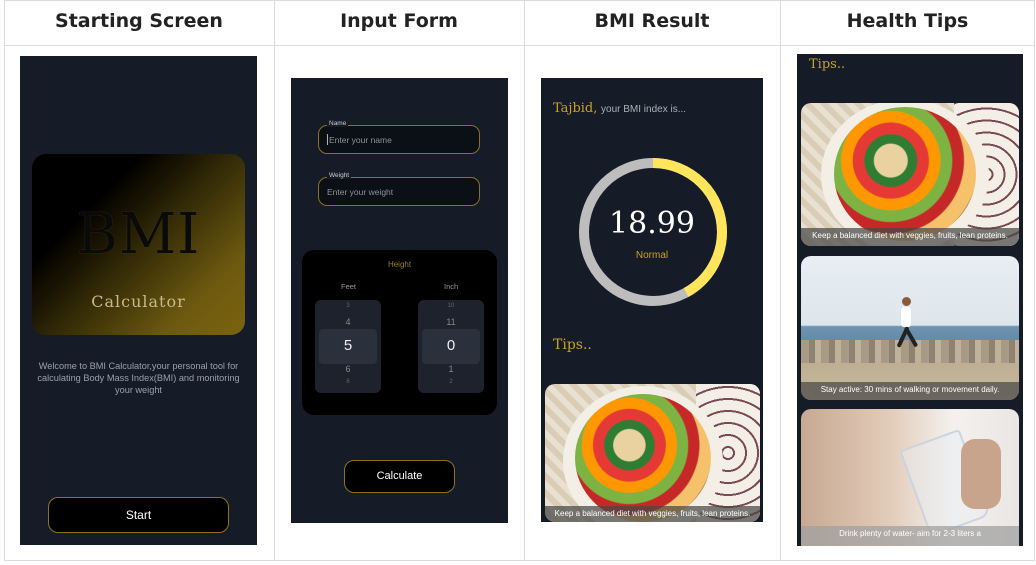 Image resolution: width=1036 pixels, height=565 pixels. What do you see at coordinates (652, 223) in the screenshot?
I see `bmi-value: 18.99` at bounding box center [652, 223].